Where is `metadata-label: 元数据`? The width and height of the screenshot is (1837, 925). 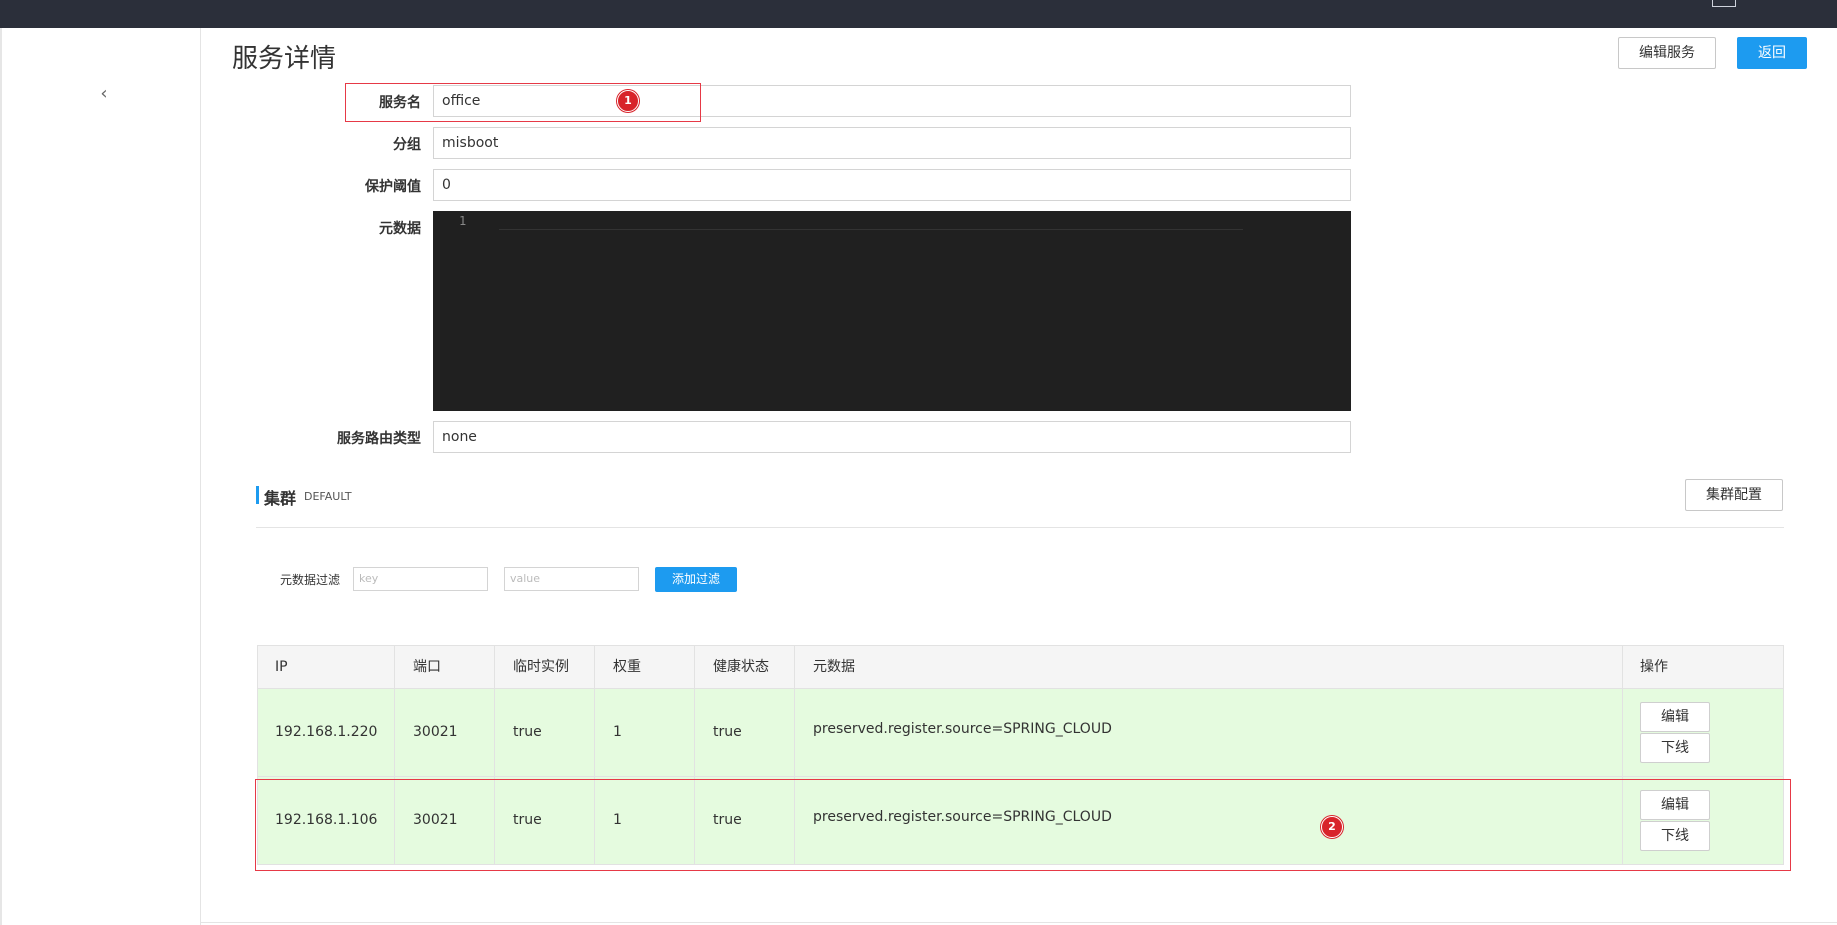 metadata-label: 元数据 is located at coordinates (400, 229).